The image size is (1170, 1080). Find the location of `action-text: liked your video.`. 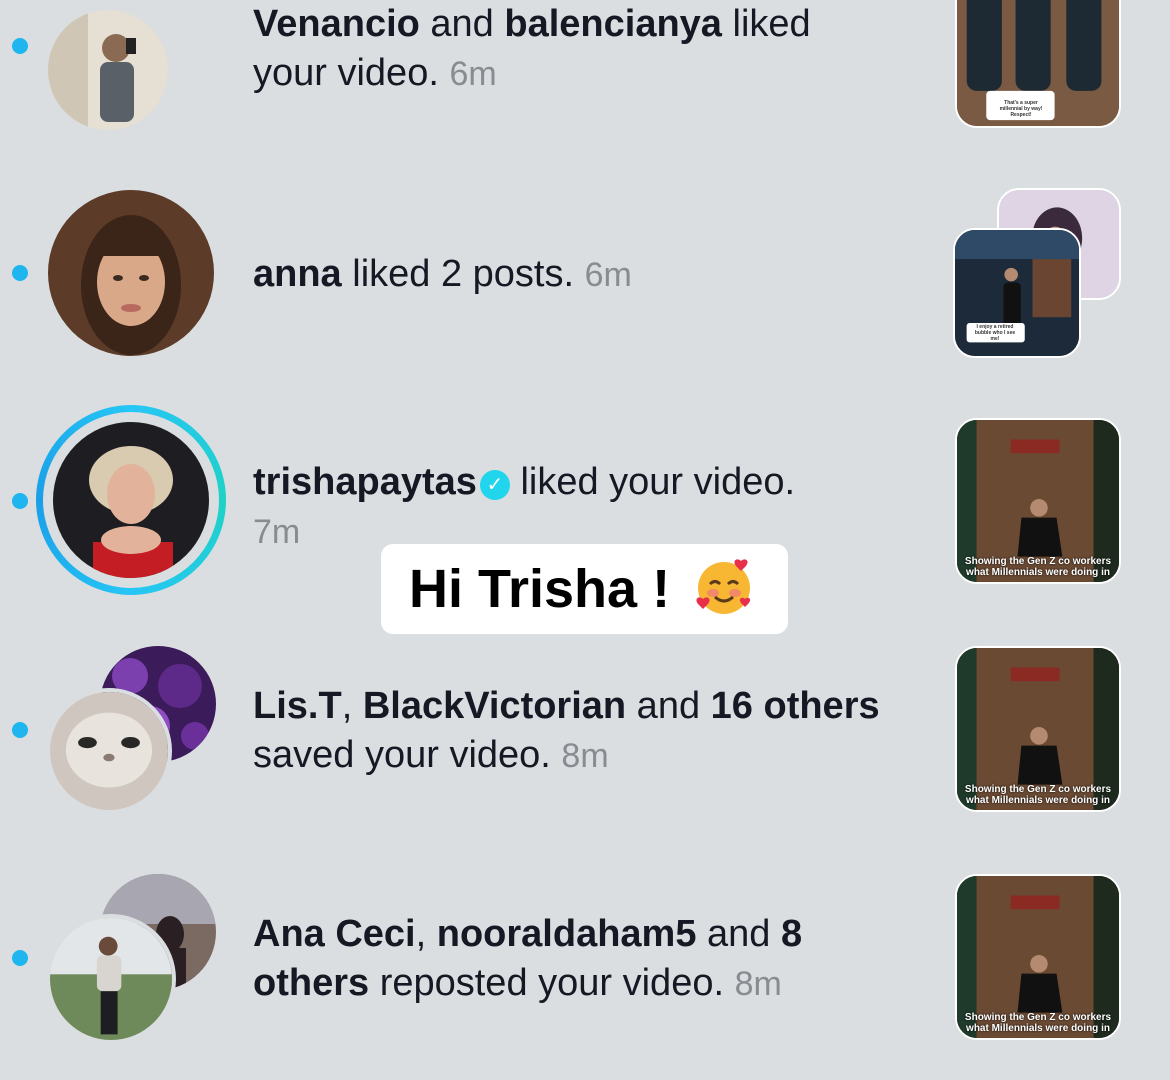

action-text: liked your video. is located at coordinates (652, 482).